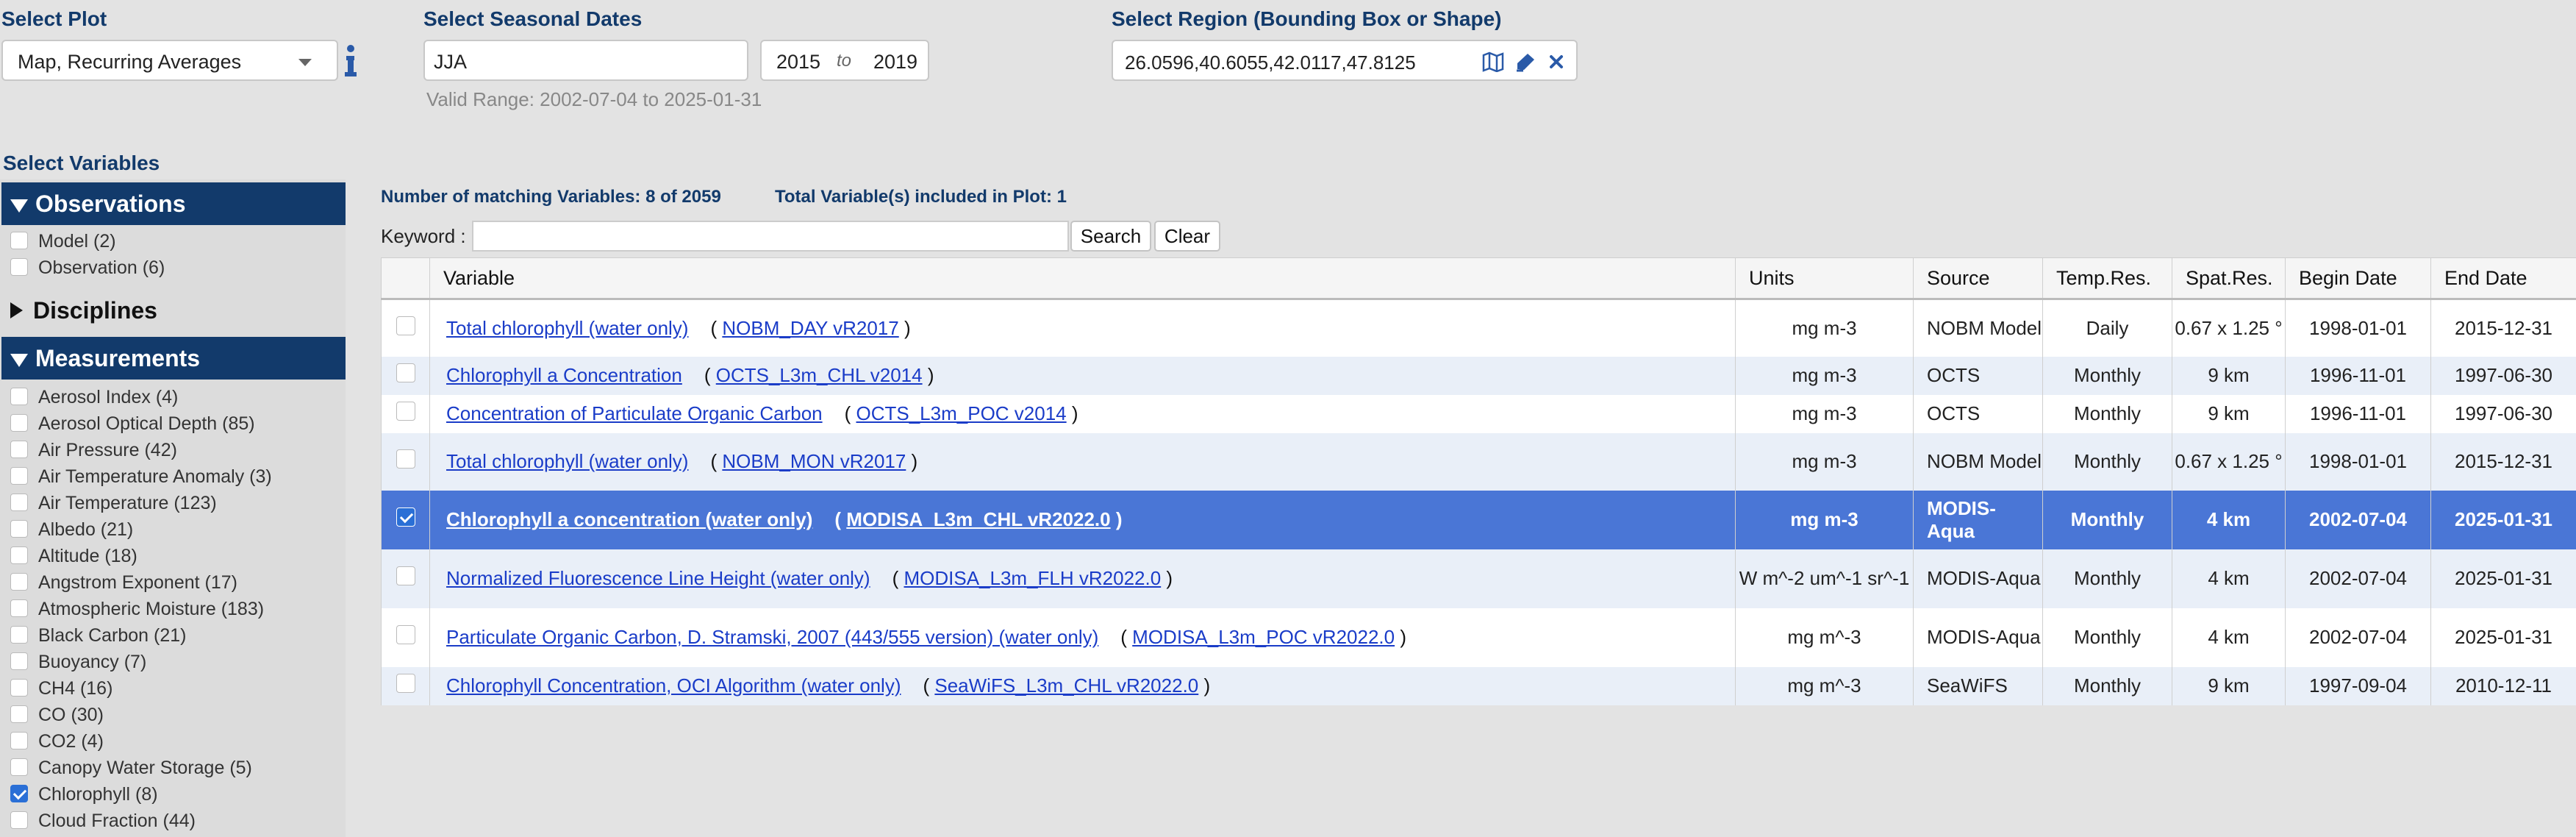 Image resolution: width=2576 pixels, height=837 pixels. Describe the element at coordinates (1066, 685) in the screenshot. I see `product-link: SeaWiFS_L3m_CHL vR2022.0` at that location.